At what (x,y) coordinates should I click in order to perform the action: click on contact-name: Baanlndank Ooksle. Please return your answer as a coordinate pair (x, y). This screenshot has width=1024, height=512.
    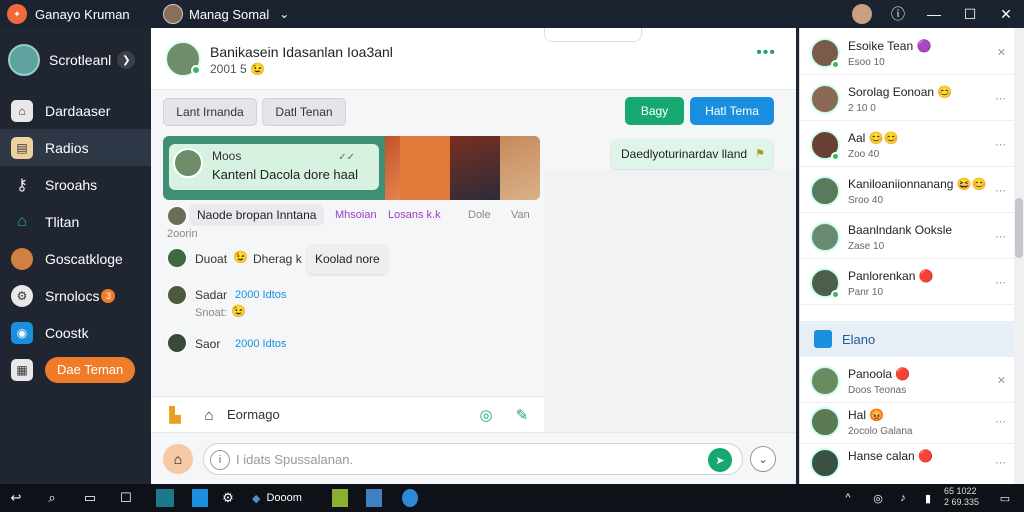
    Looking at the image, I should click on (900, 230).